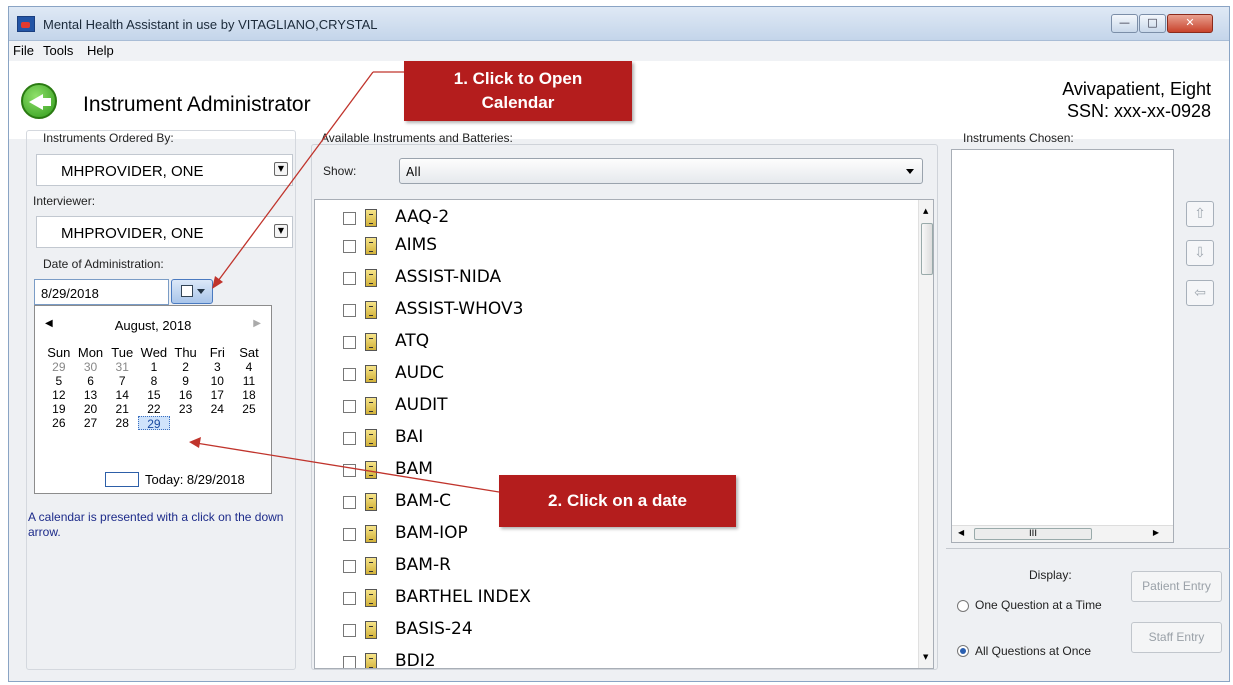  What do you see at coordinates (59, 395) in the screenshot?
I see `calendar-day: 12` at bounding box center [59, 395].